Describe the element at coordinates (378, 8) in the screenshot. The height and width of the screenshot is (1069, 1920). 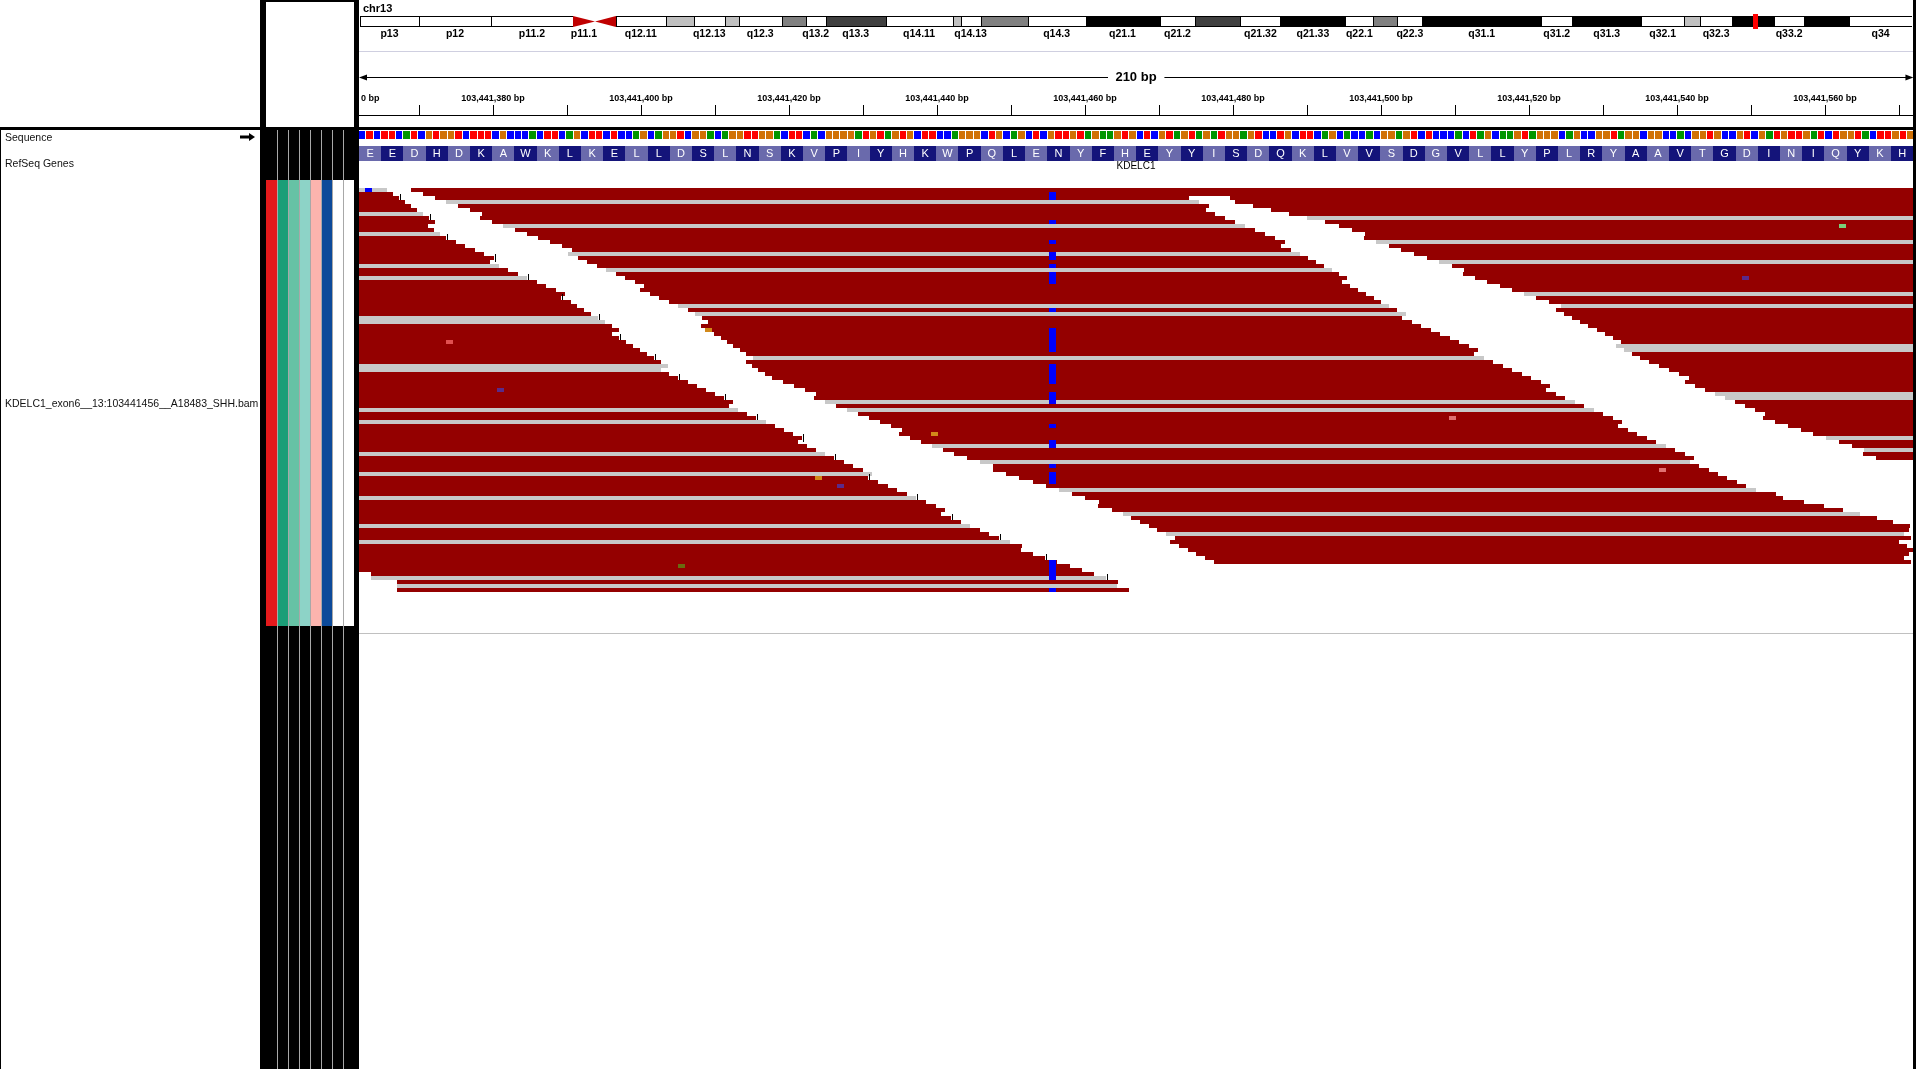
I see `chromosome-name: chr13` at that location.